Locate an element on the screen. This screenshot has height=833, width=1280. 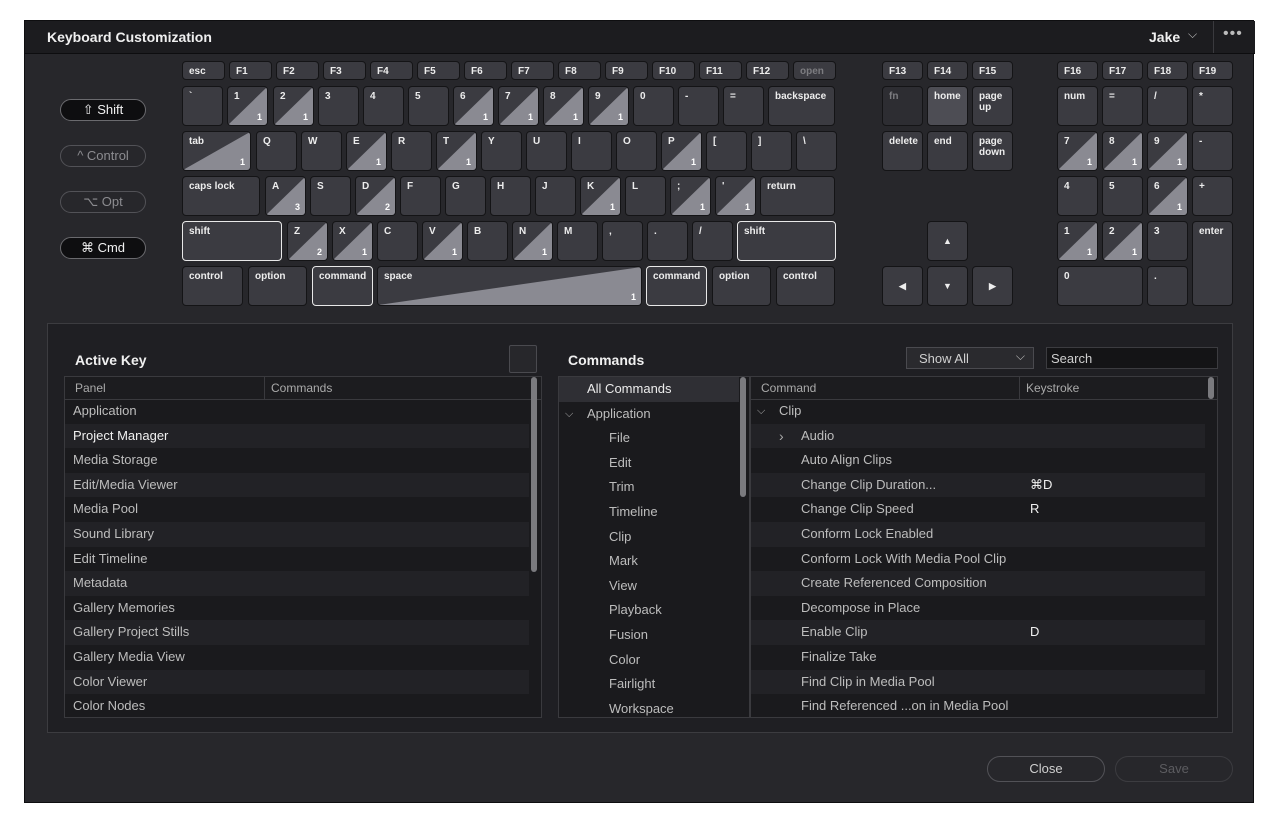
key-slash: / is located at coordinates (712, 241).